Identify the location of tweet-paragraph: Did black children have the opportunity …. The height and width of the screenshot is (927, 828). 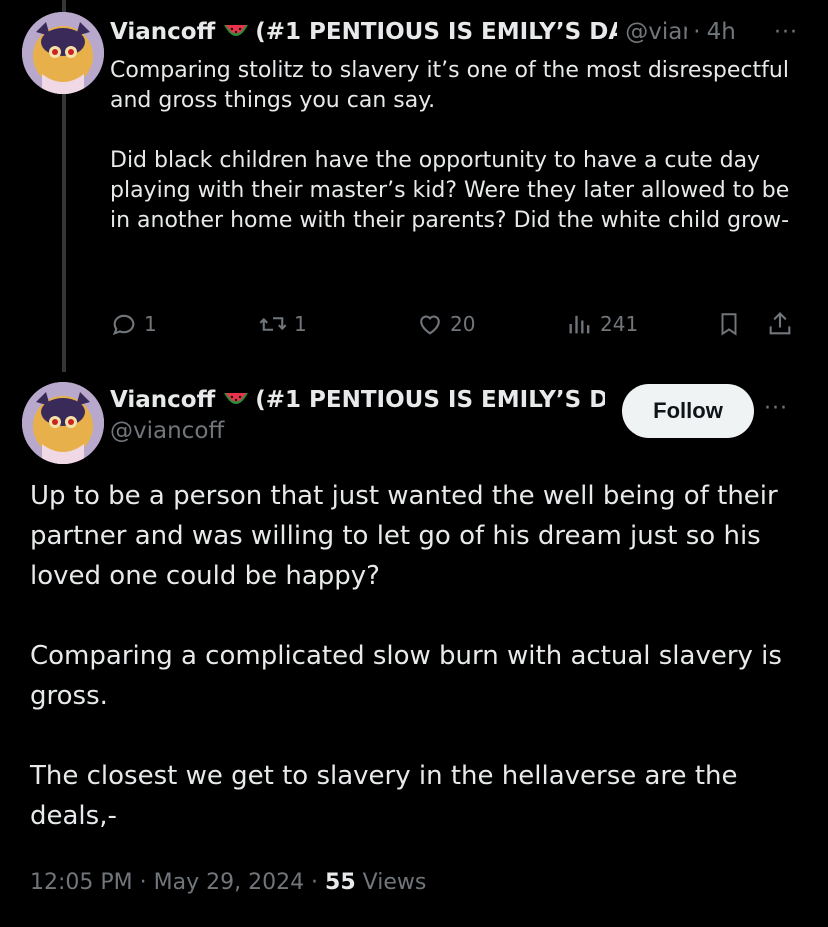
(450, 190).